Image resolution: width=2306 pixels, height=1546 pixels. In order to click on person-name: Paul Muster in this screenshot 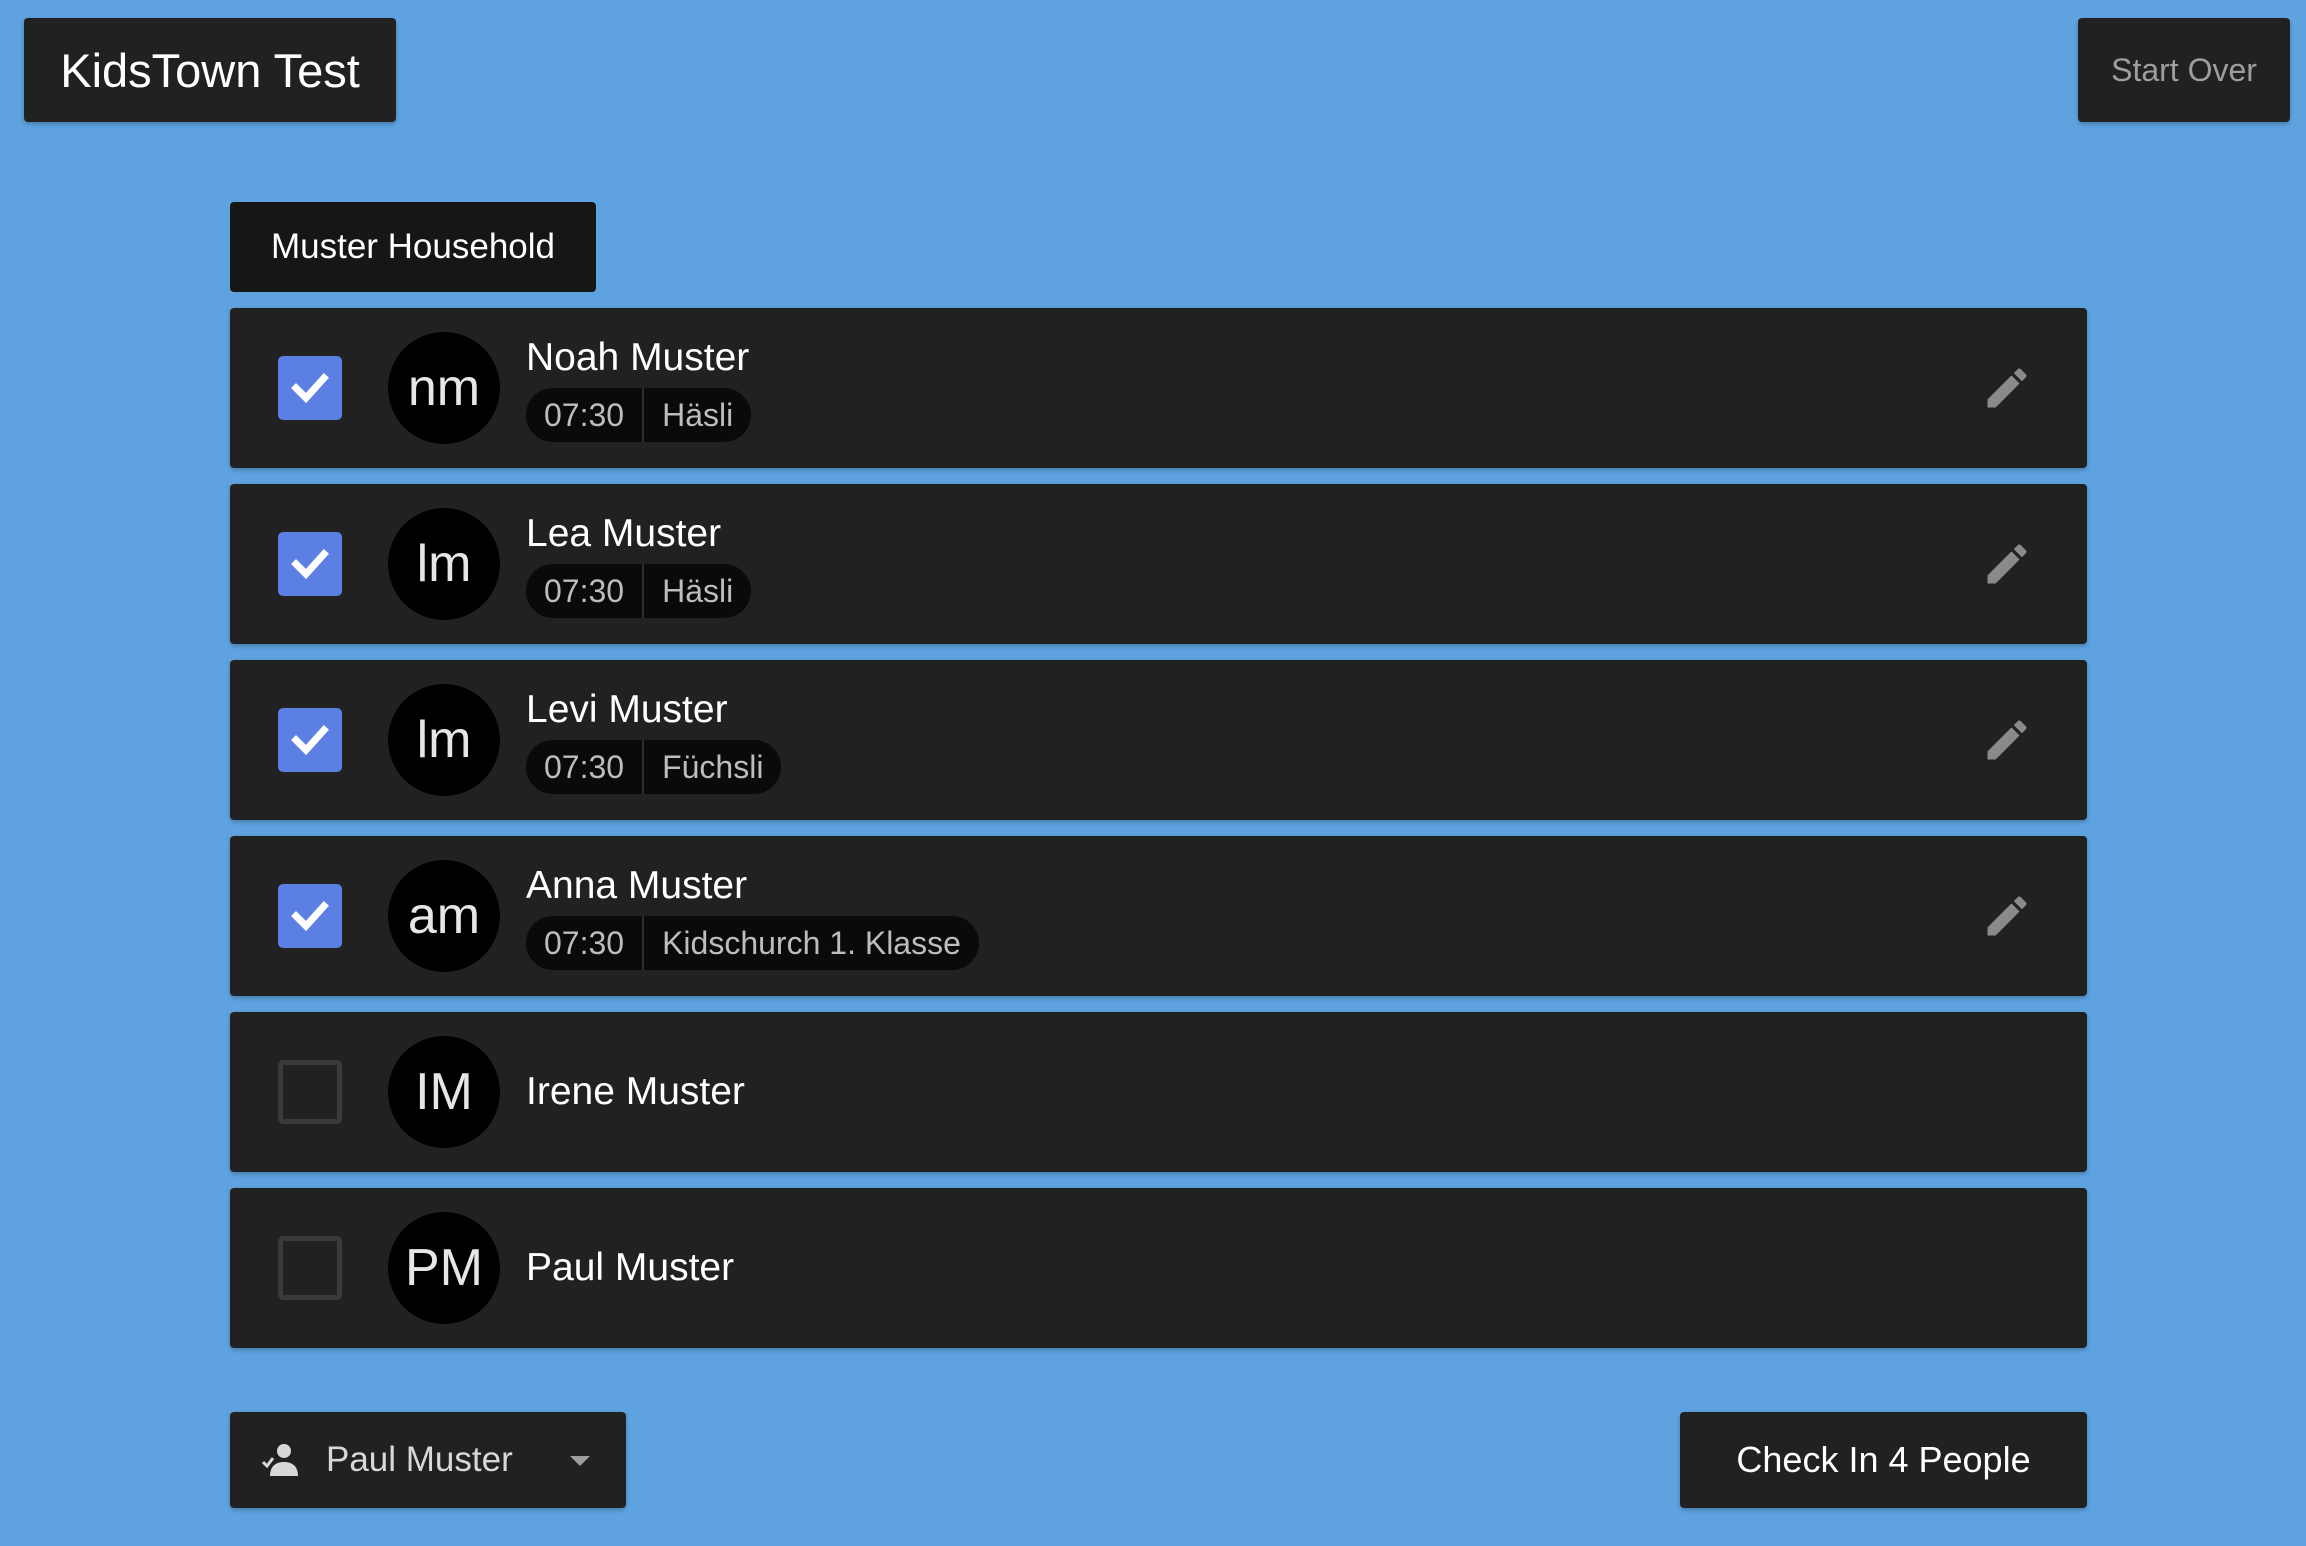, I will do `click(630, 1267)`.